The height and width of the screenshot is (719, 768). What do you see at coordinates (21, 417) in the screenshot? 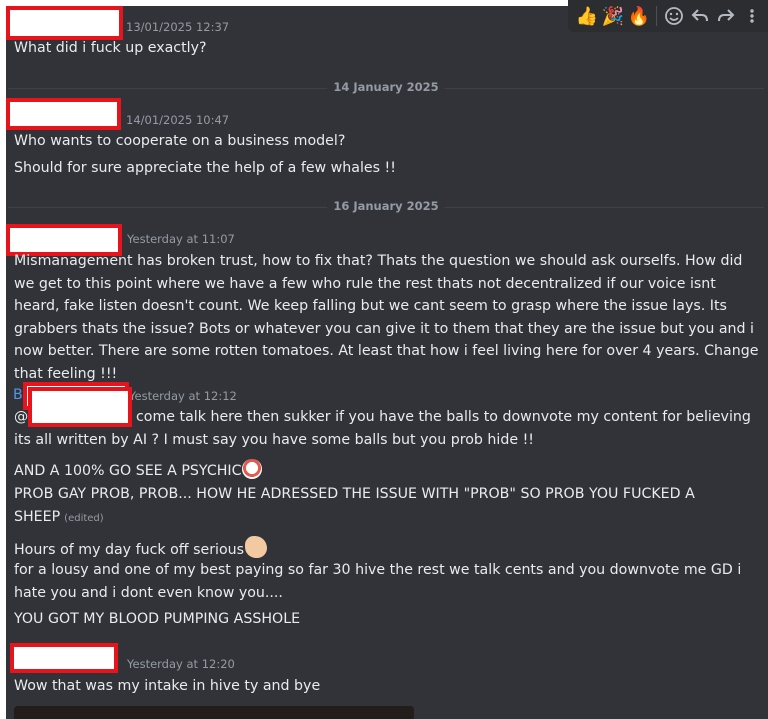
I see `mention-prefix: @` at bounding box center [21, 417].